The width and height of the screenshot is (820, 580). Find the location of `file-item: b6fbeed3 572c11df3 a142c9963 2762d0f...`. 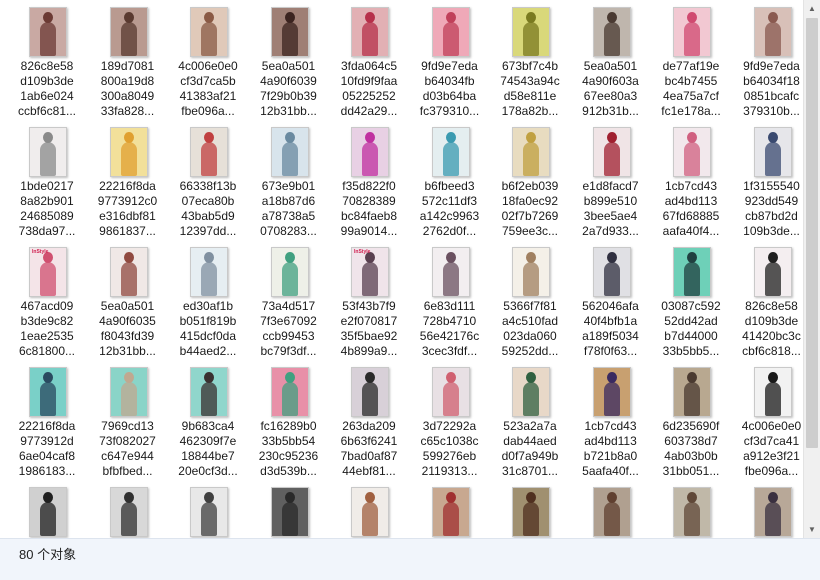

file-item: b6fbeed3 572c11df3 a142c9963 2762d0f... is located at coordinates (450, 182).